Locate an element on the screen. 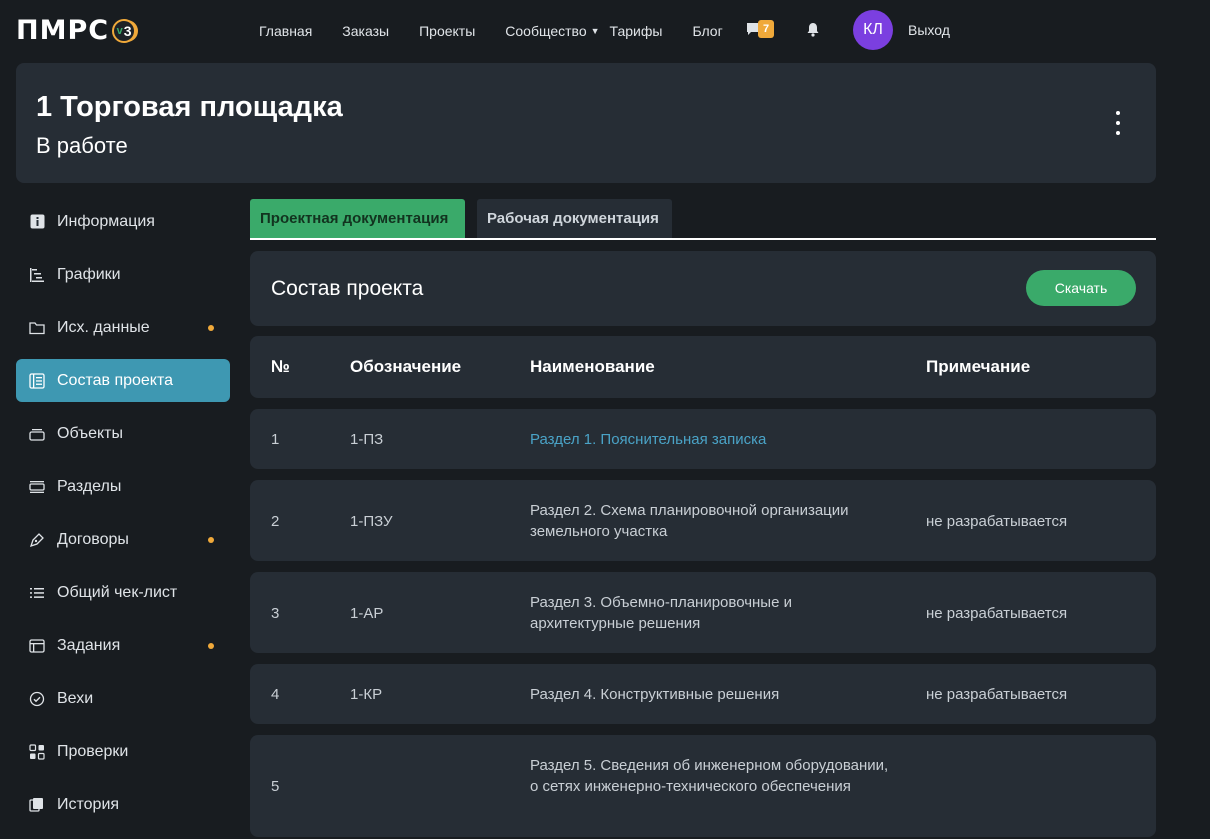  sidebar-item-label: Информация is located at coordinates (106, 221).